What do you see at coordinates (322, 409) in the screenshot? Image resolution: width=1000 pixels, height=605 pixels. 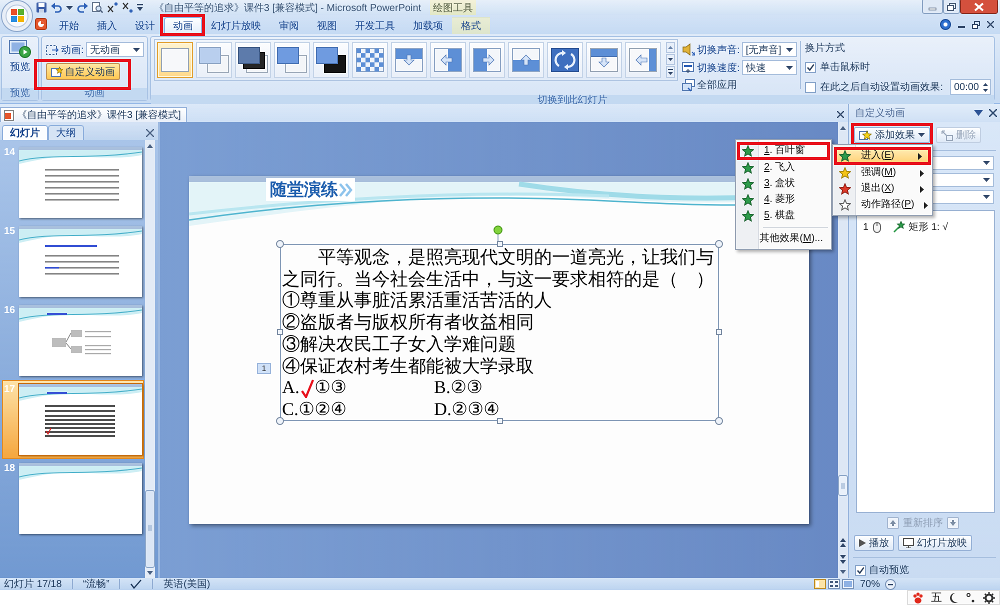 I see `option-text: ①②④` at bounding box center [322, 409].